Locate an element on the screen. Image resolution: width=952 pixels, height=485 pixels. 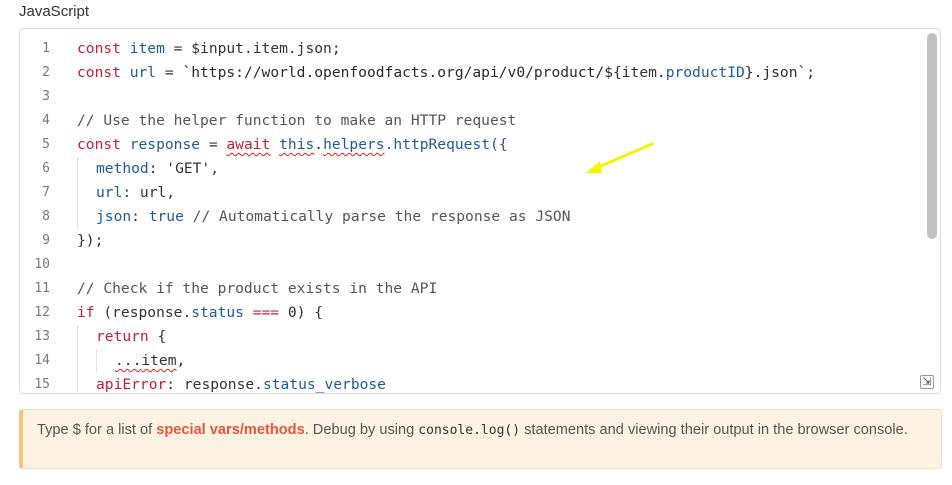
code-line: 14 ...item, is located at coordinates (470, 361).